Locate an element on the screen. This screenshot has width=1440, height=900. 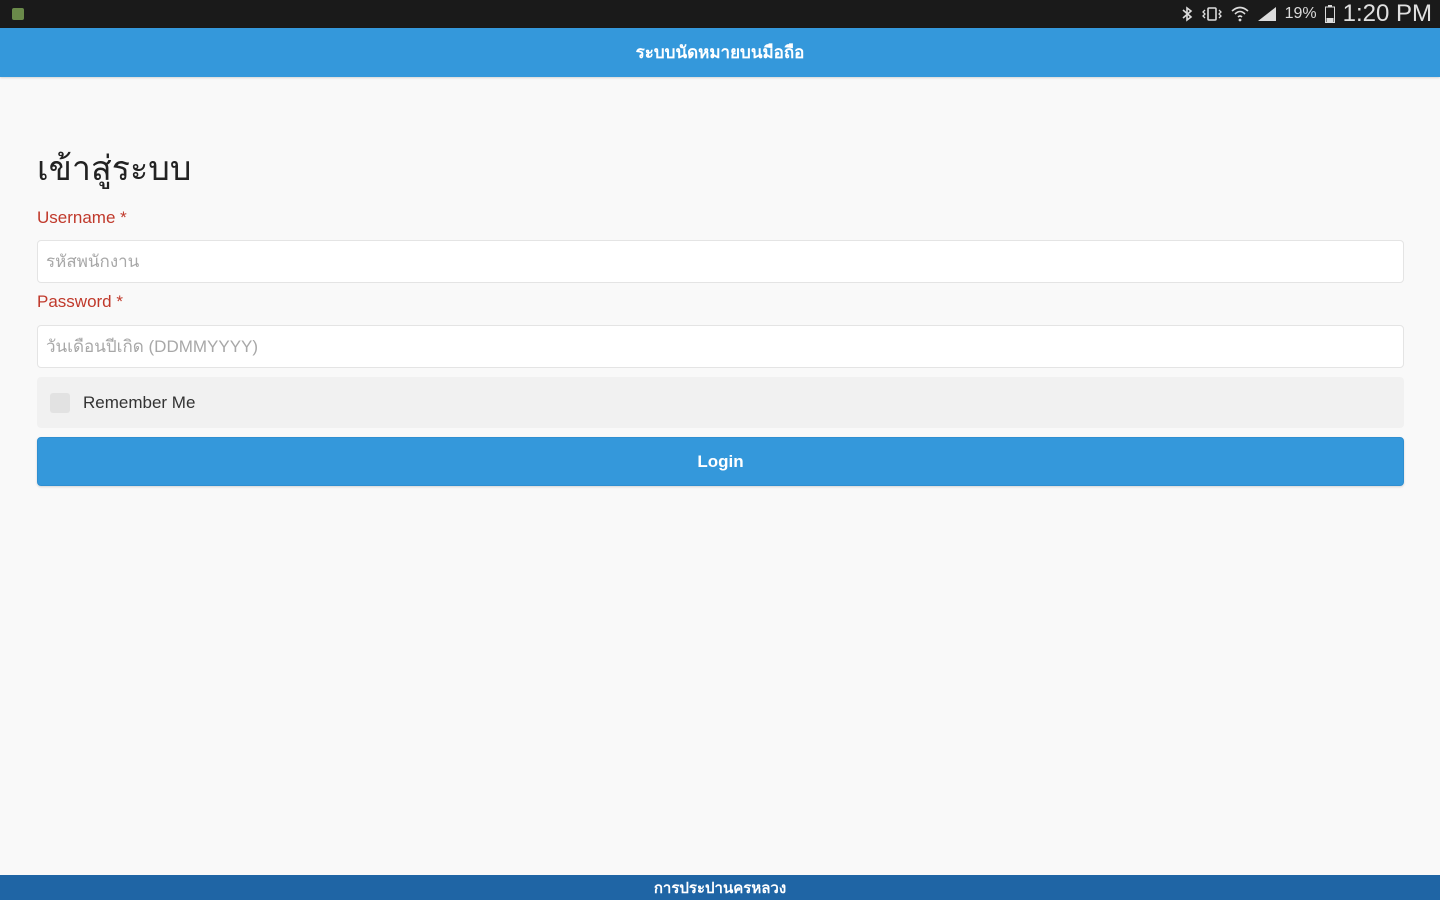
battery-percent: 19% is located at coordinates (1300, 13).